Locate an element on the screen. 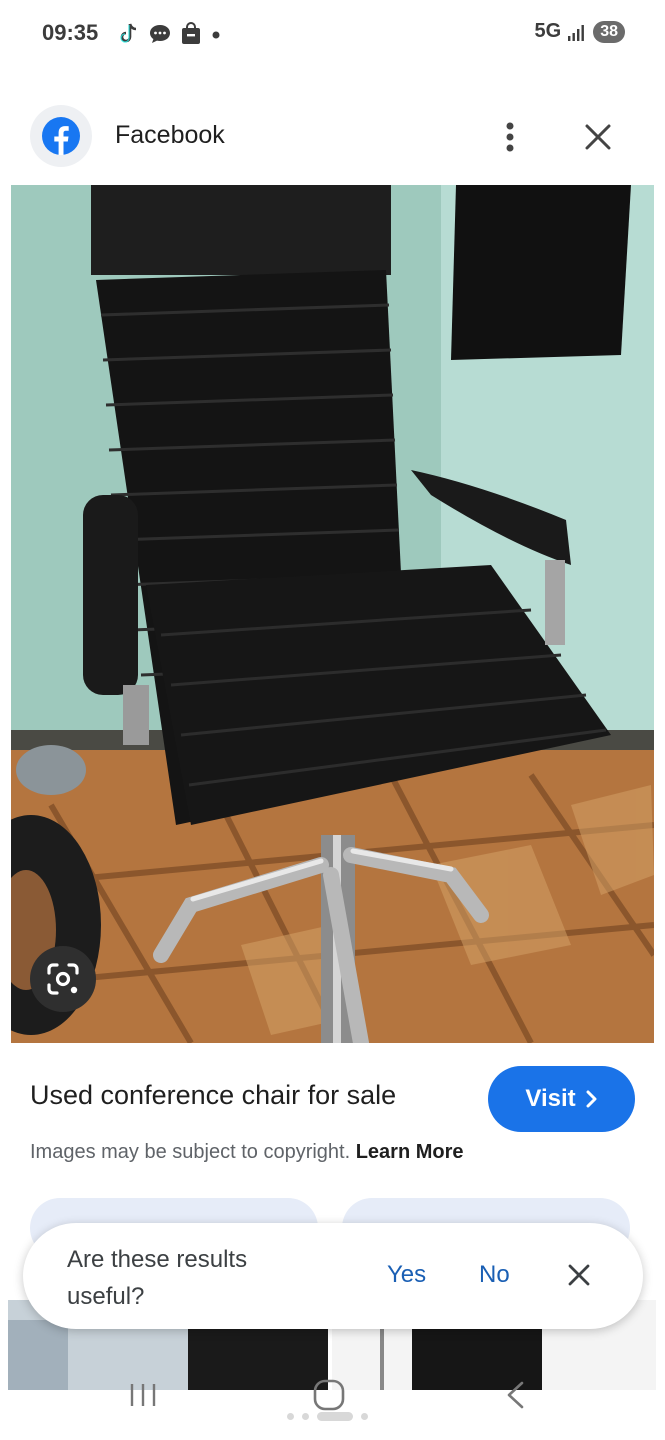  more-options-button is located at coordinates (510, 137).